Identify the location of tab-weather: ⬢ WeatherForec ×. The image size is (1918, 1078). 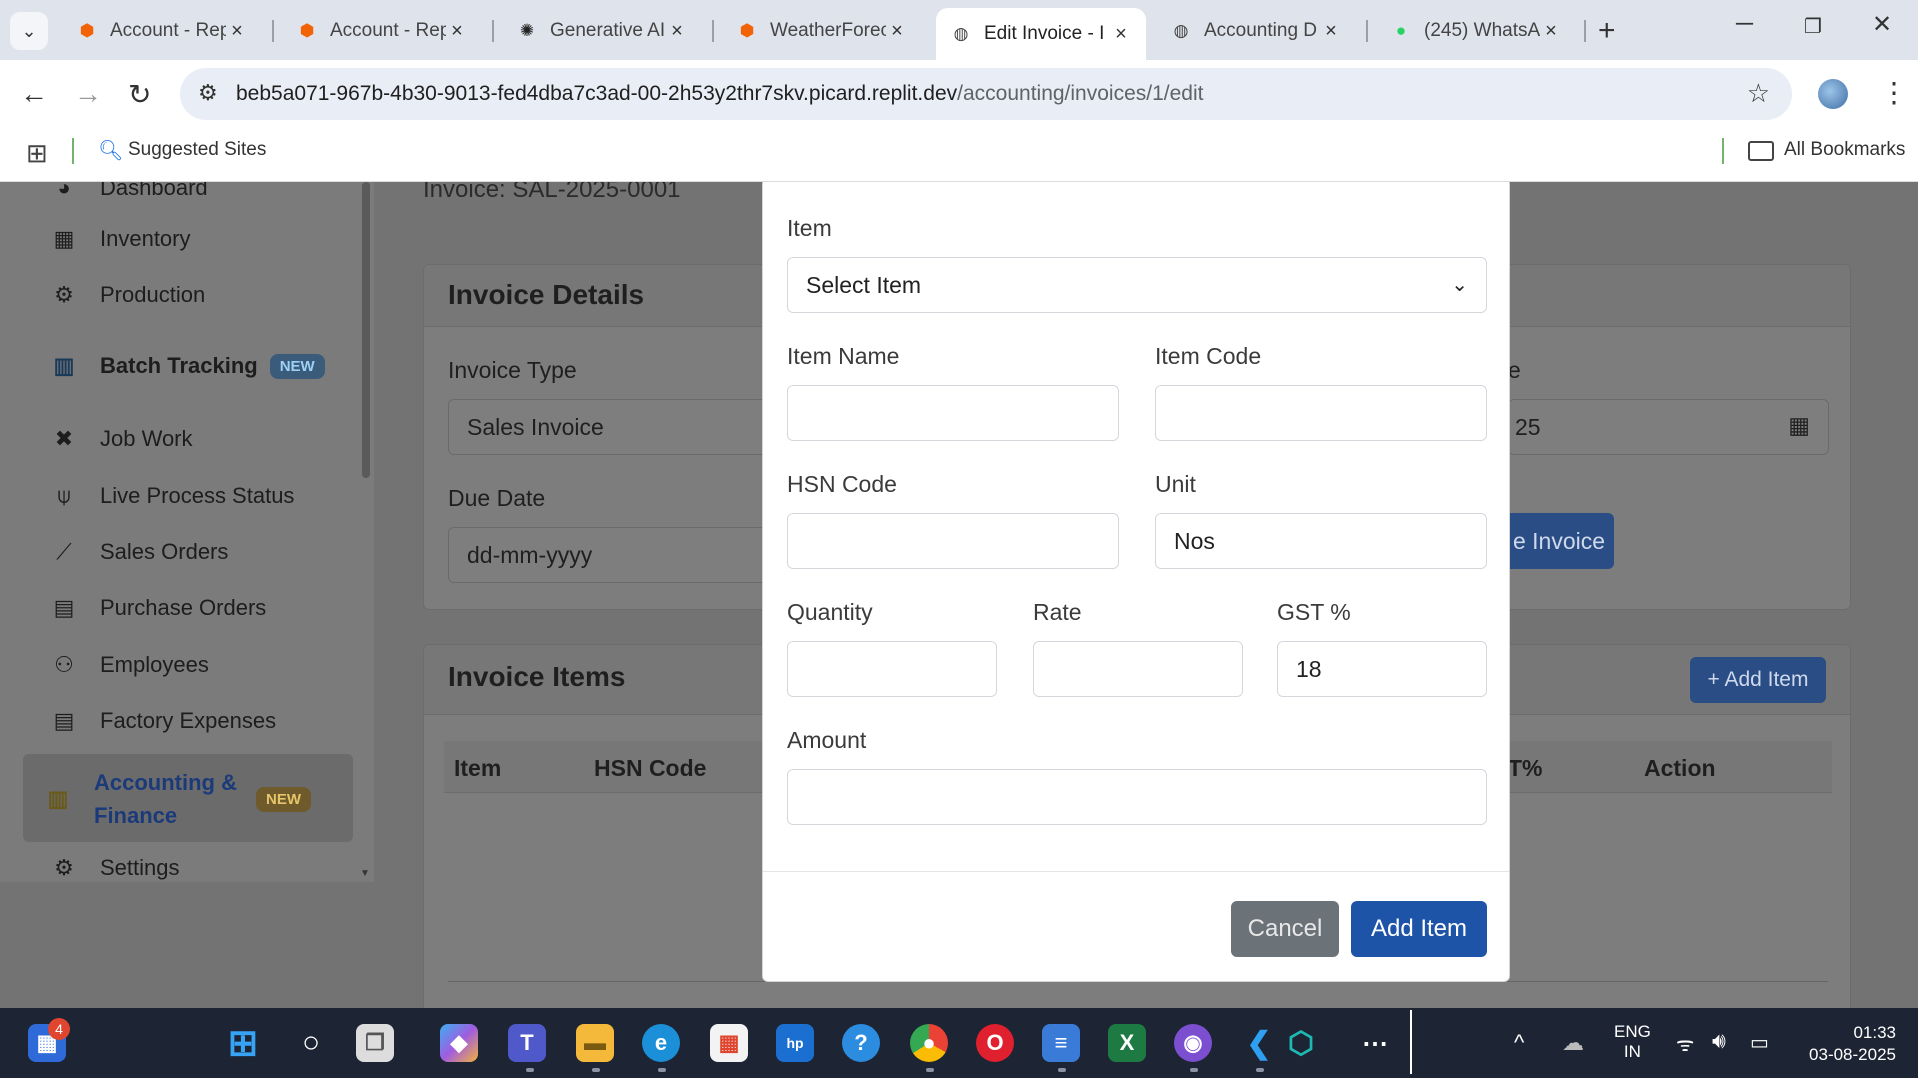
(822, 31).